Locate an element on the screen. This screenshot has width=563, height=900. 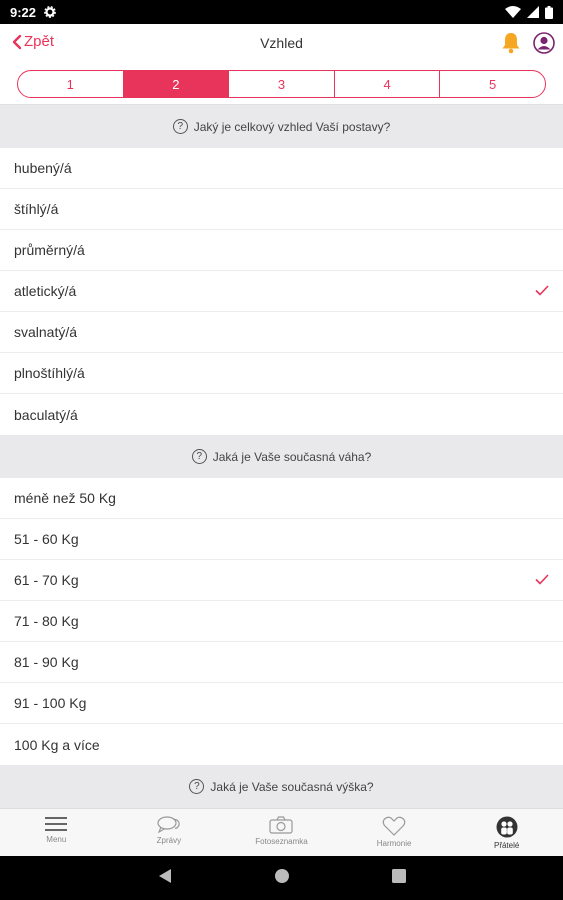
bell-icon is located at coordinates (511, 43).